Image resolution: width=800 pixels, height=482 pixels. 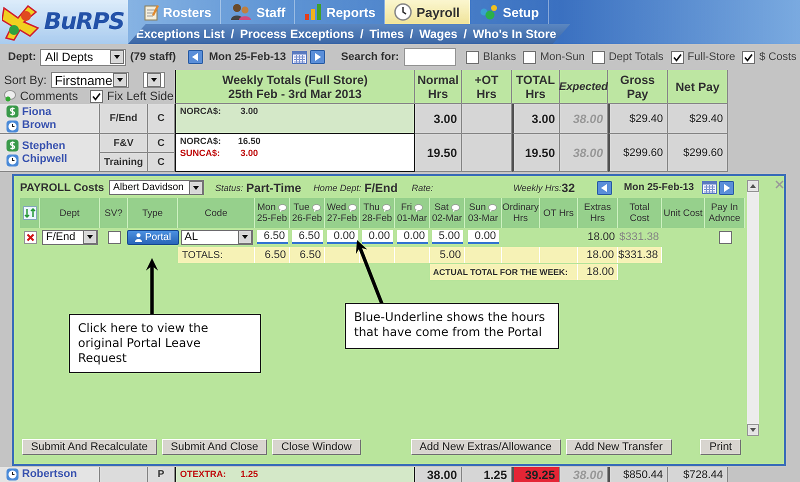 I want to click on search-label: Search for:, so click(x=370, y=57).